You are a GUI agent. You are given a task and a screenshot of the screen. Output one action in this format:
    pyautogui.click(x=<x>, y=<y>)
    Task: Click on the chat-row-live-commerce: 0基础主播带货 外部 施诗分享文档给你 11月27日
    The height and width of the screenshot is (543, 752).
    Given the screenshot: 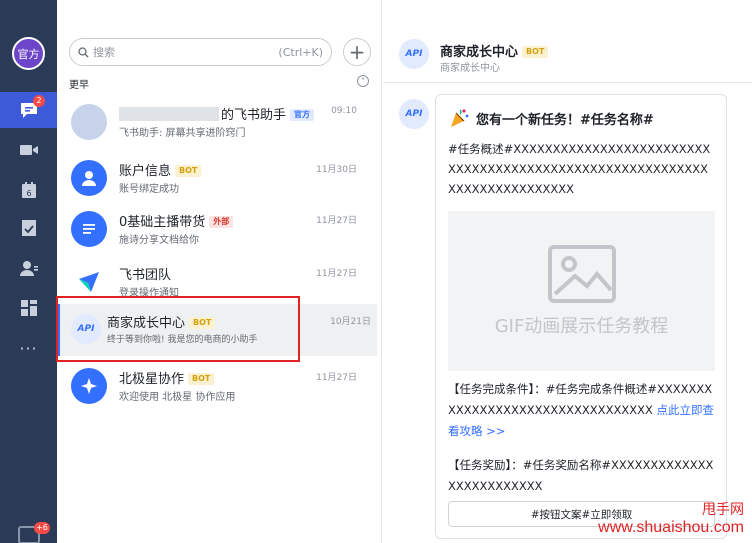 What is the action you would take?
    pyautogui.click(x=217, y=228)
    